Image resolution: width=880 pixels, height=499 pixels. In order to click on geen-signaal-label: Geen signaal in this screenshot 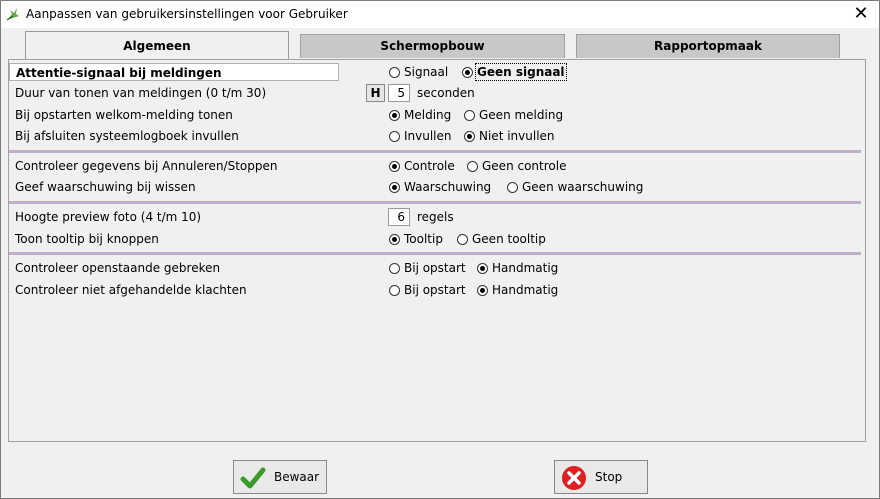, I will do `click(521, 72)`.